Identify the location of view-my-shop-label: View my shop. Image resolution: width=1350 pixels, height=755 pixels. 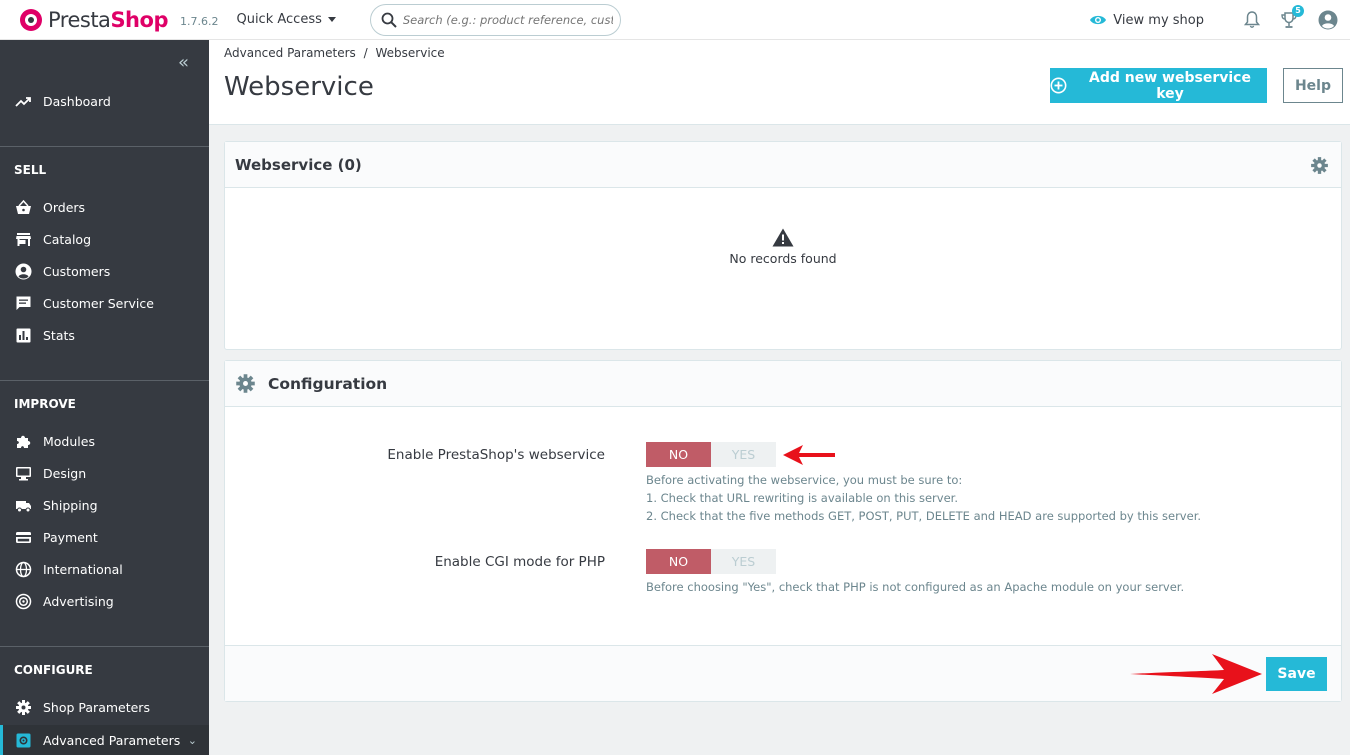
(1158, 20).